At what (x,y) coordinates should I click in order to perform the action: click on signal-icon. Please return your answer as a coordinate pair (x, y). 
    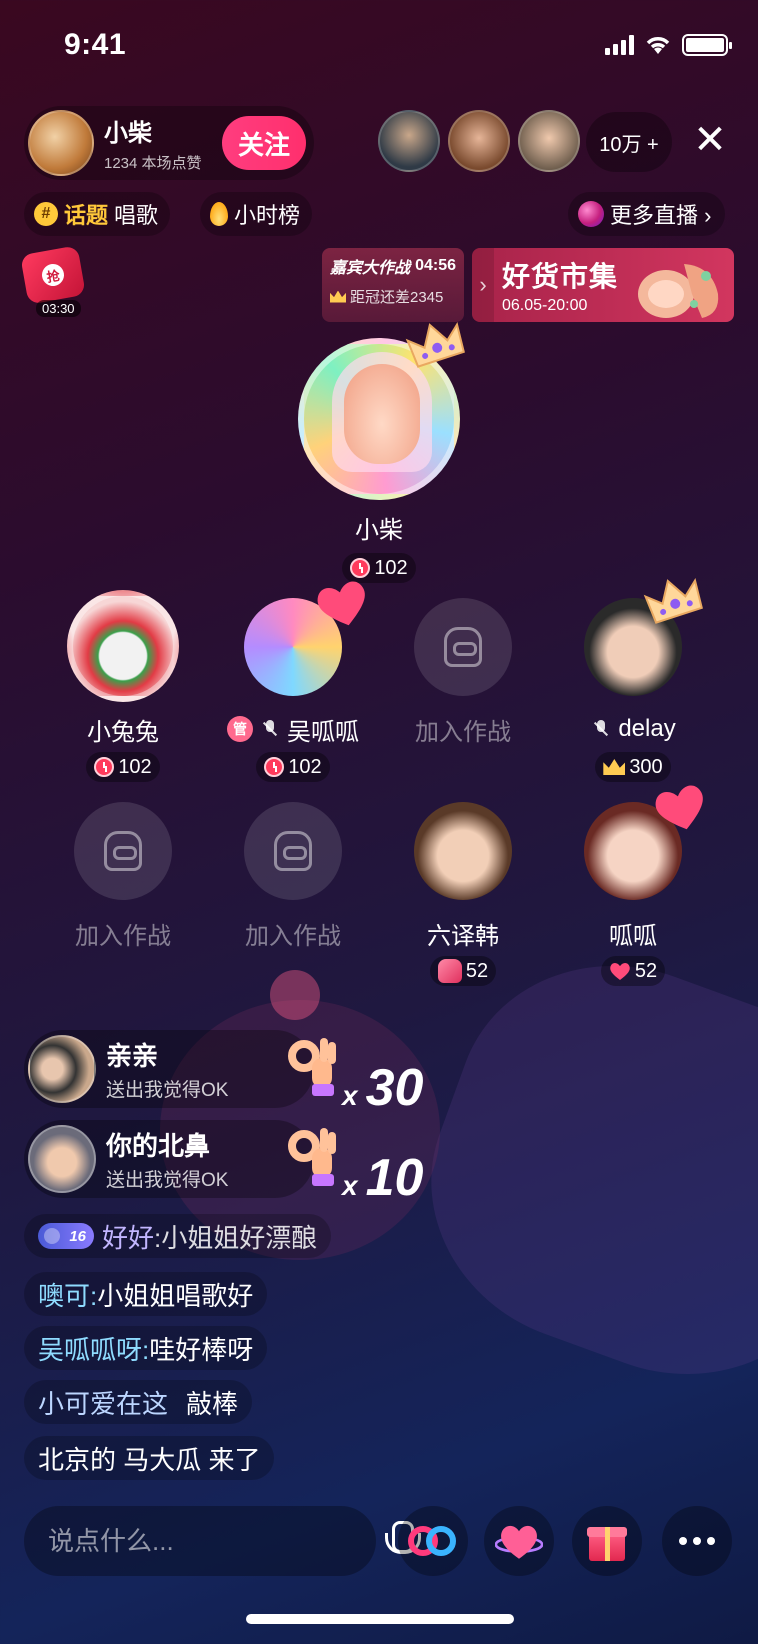
    Looking at the image, I should click on (619, 45).